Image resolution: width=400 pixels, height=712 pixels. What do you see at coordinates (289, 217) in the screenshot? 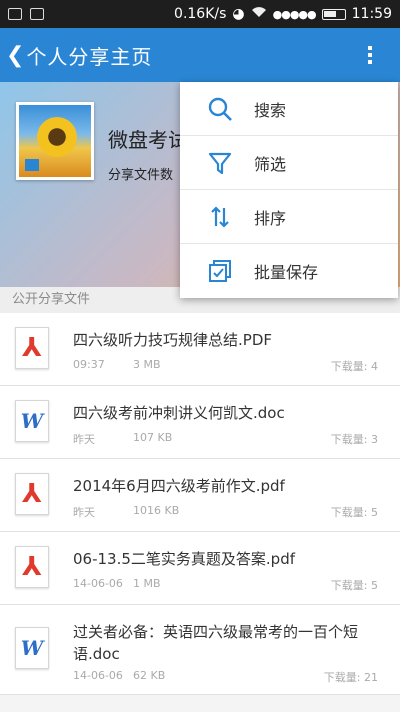
I see `menu-item-sort: 排序` at bounding box center [289, 217].